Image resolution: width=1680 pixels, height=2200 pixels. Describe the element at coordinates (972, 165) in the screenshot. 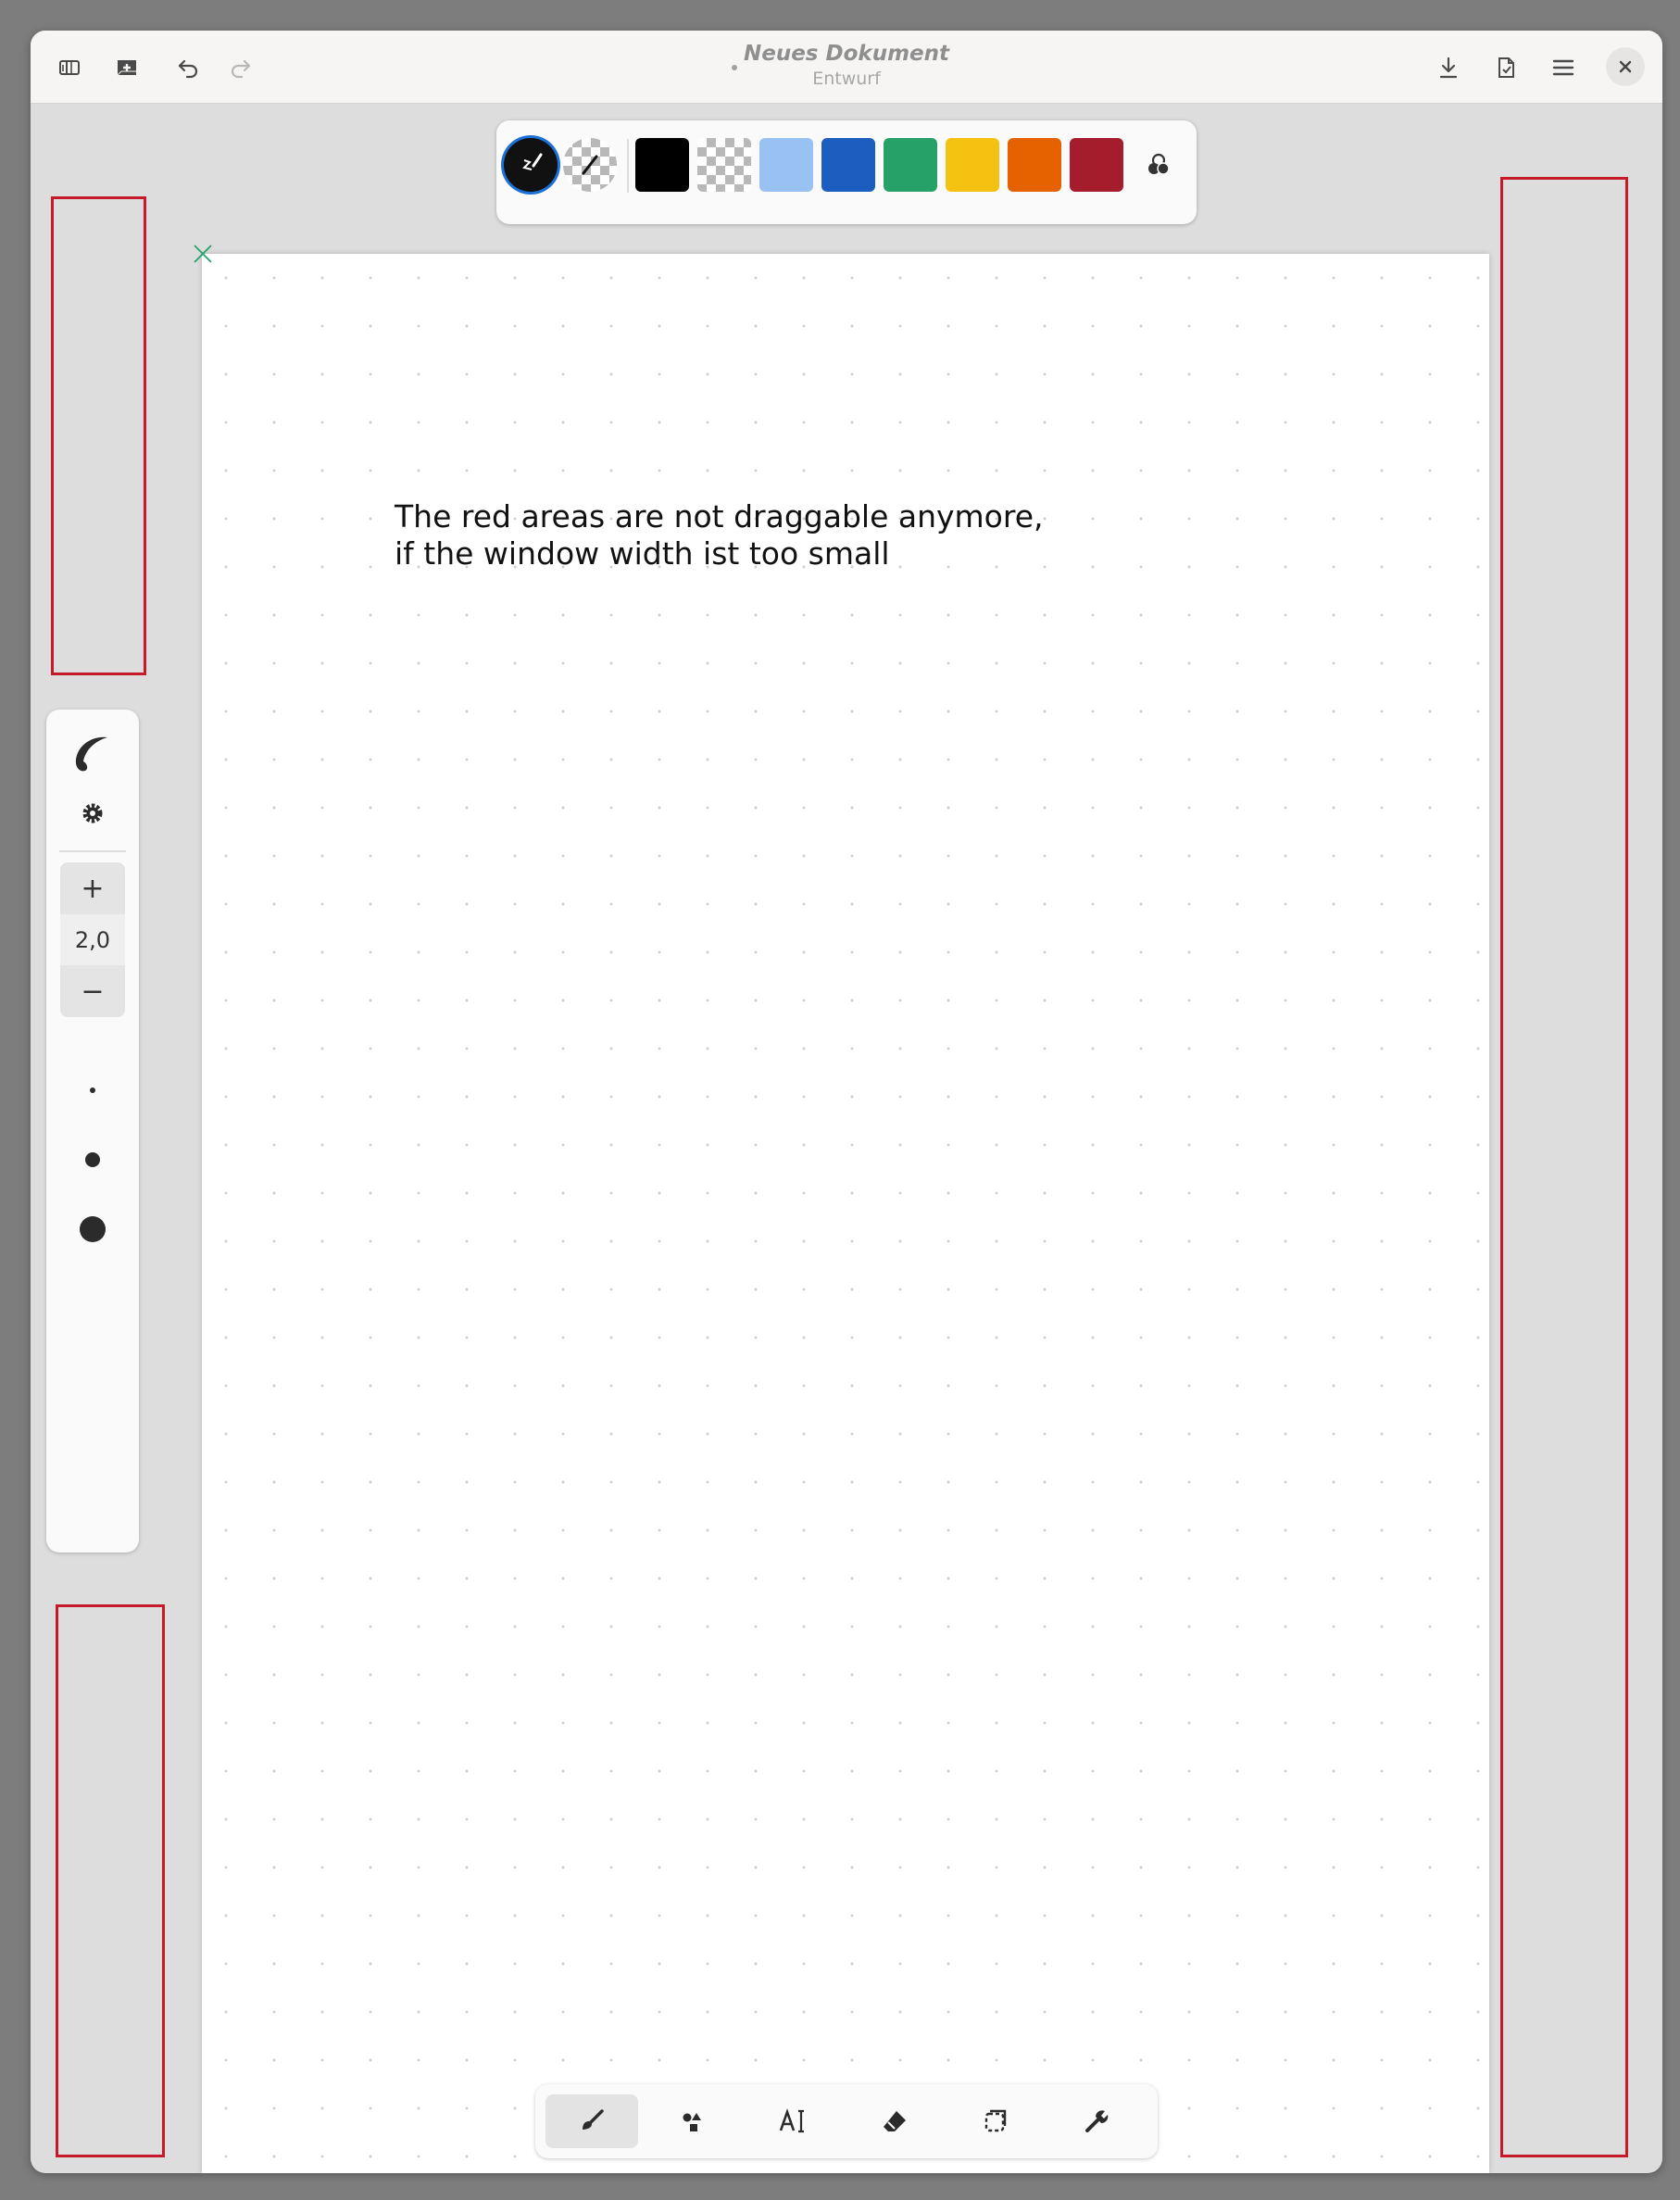

I see `color-swatch-yellow` at that location.